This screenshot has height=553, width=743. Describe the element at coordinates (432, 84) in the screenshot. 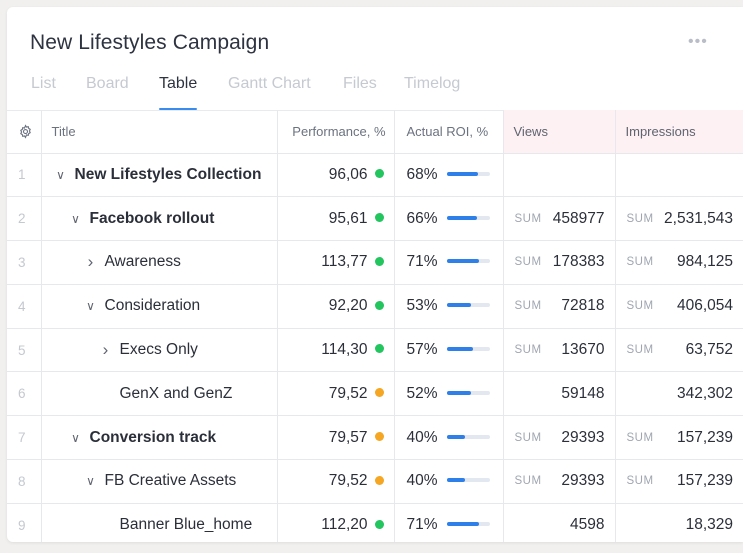

I see `tab-timelog: Timelog` at that location.